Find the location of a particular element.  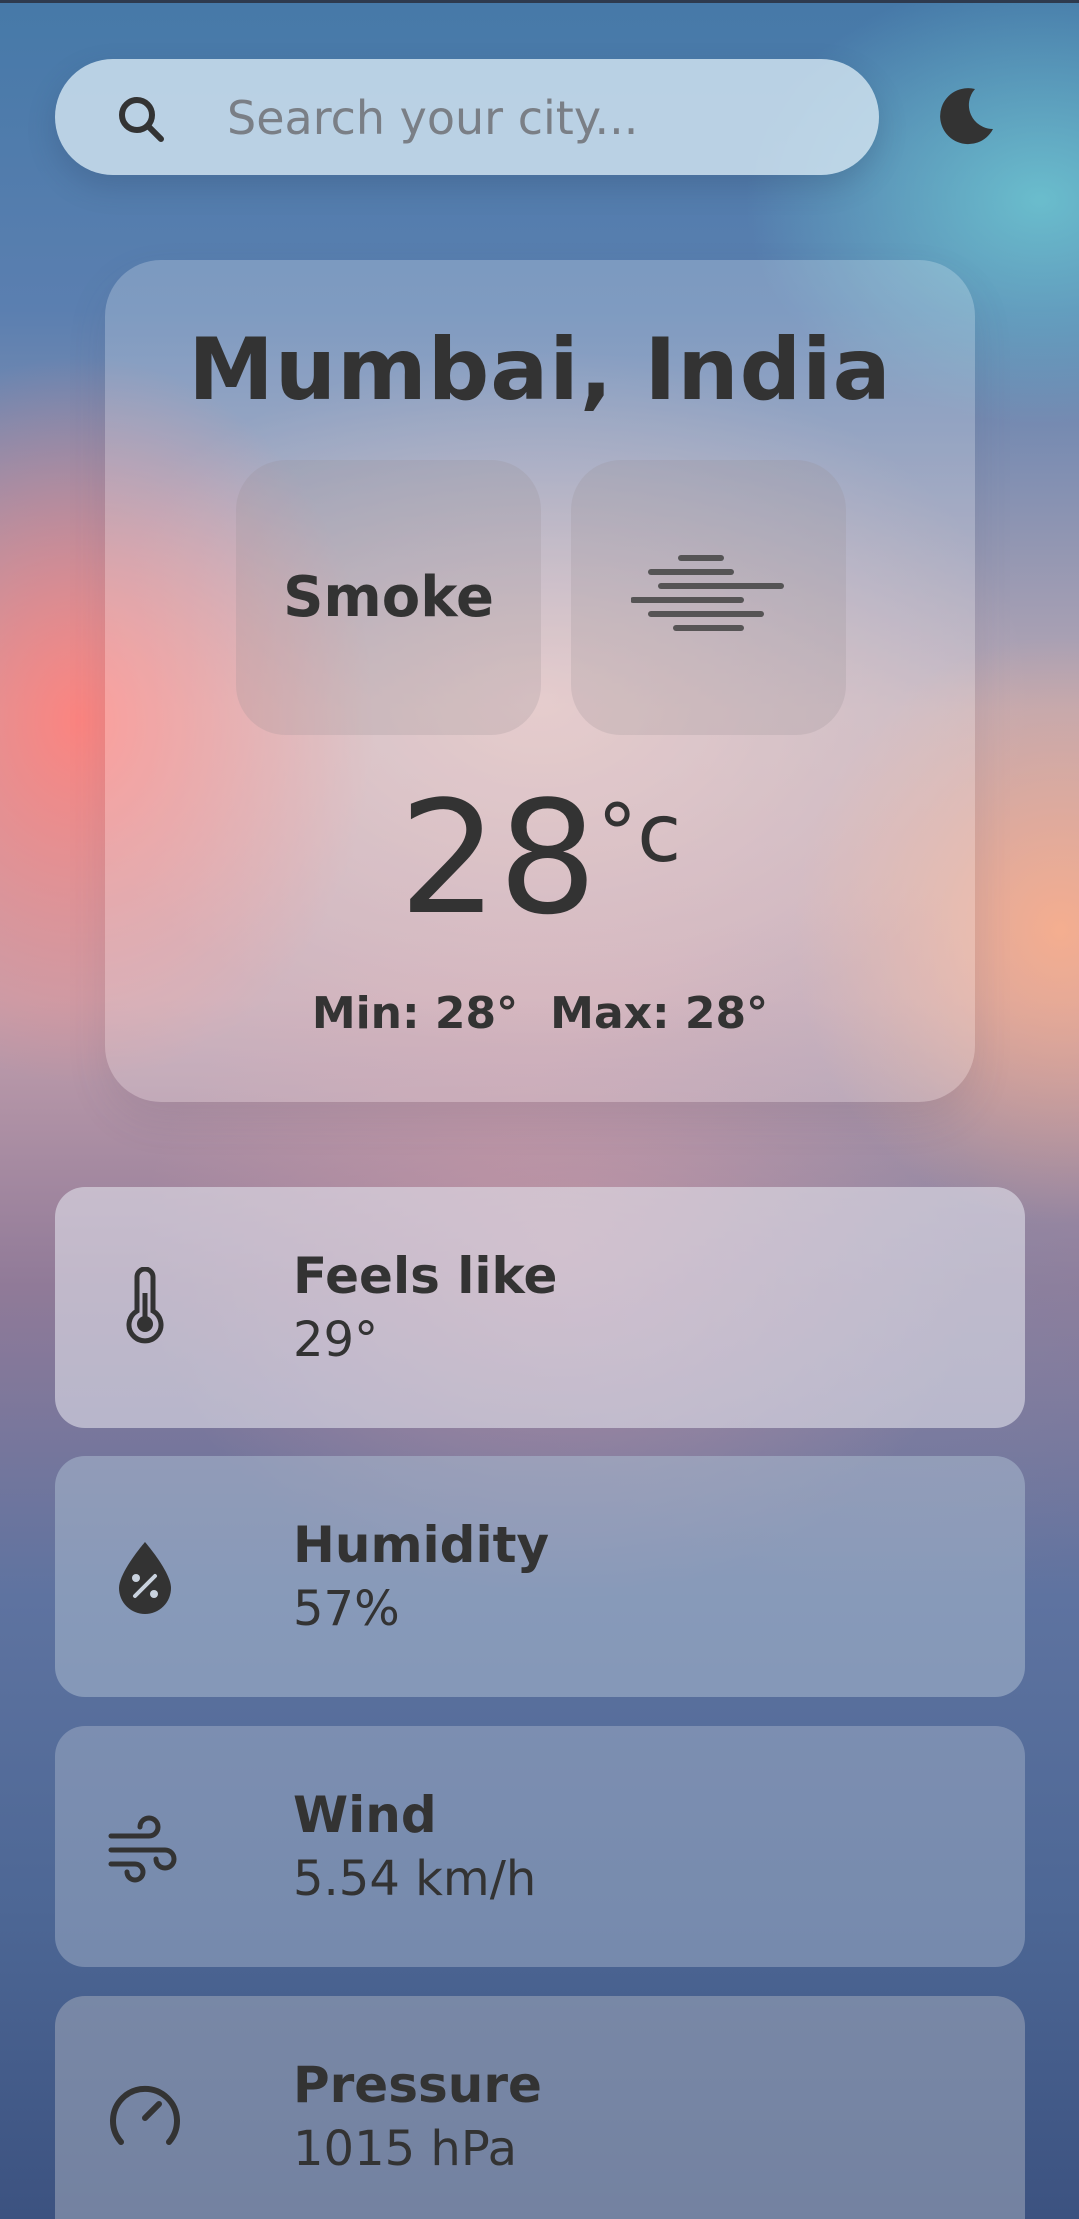

humidity-drop-icon is located at coordinates (145, 1578).